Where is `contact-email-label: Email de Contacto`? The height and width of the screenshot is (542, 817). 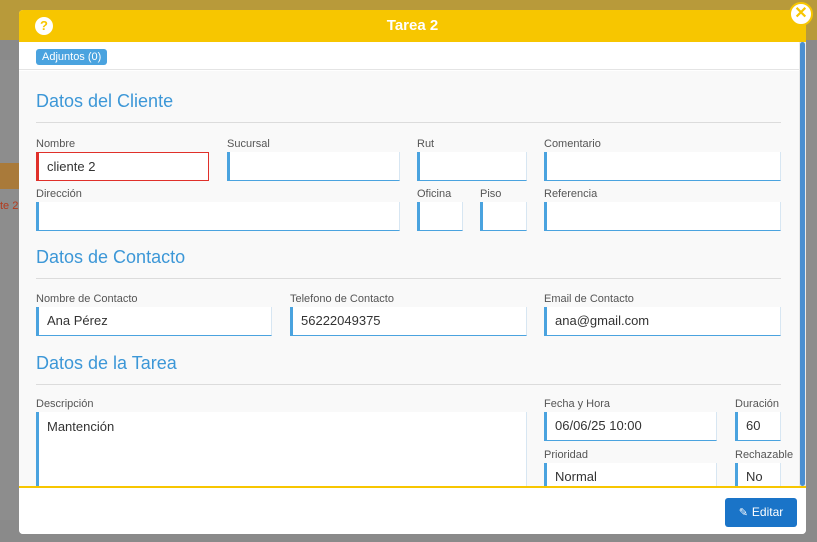
contact-email-label: Email de Contacto is located at coordinates (589, 299).